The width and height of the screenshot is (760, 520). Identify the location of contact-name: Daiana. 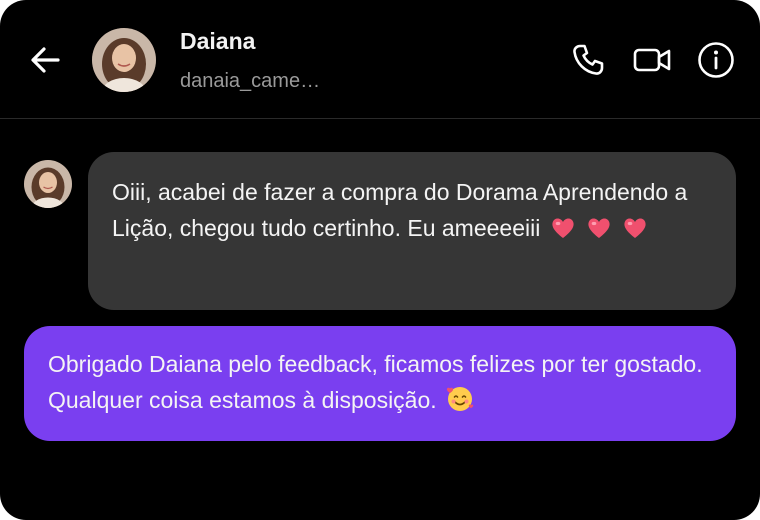
(217, 41).